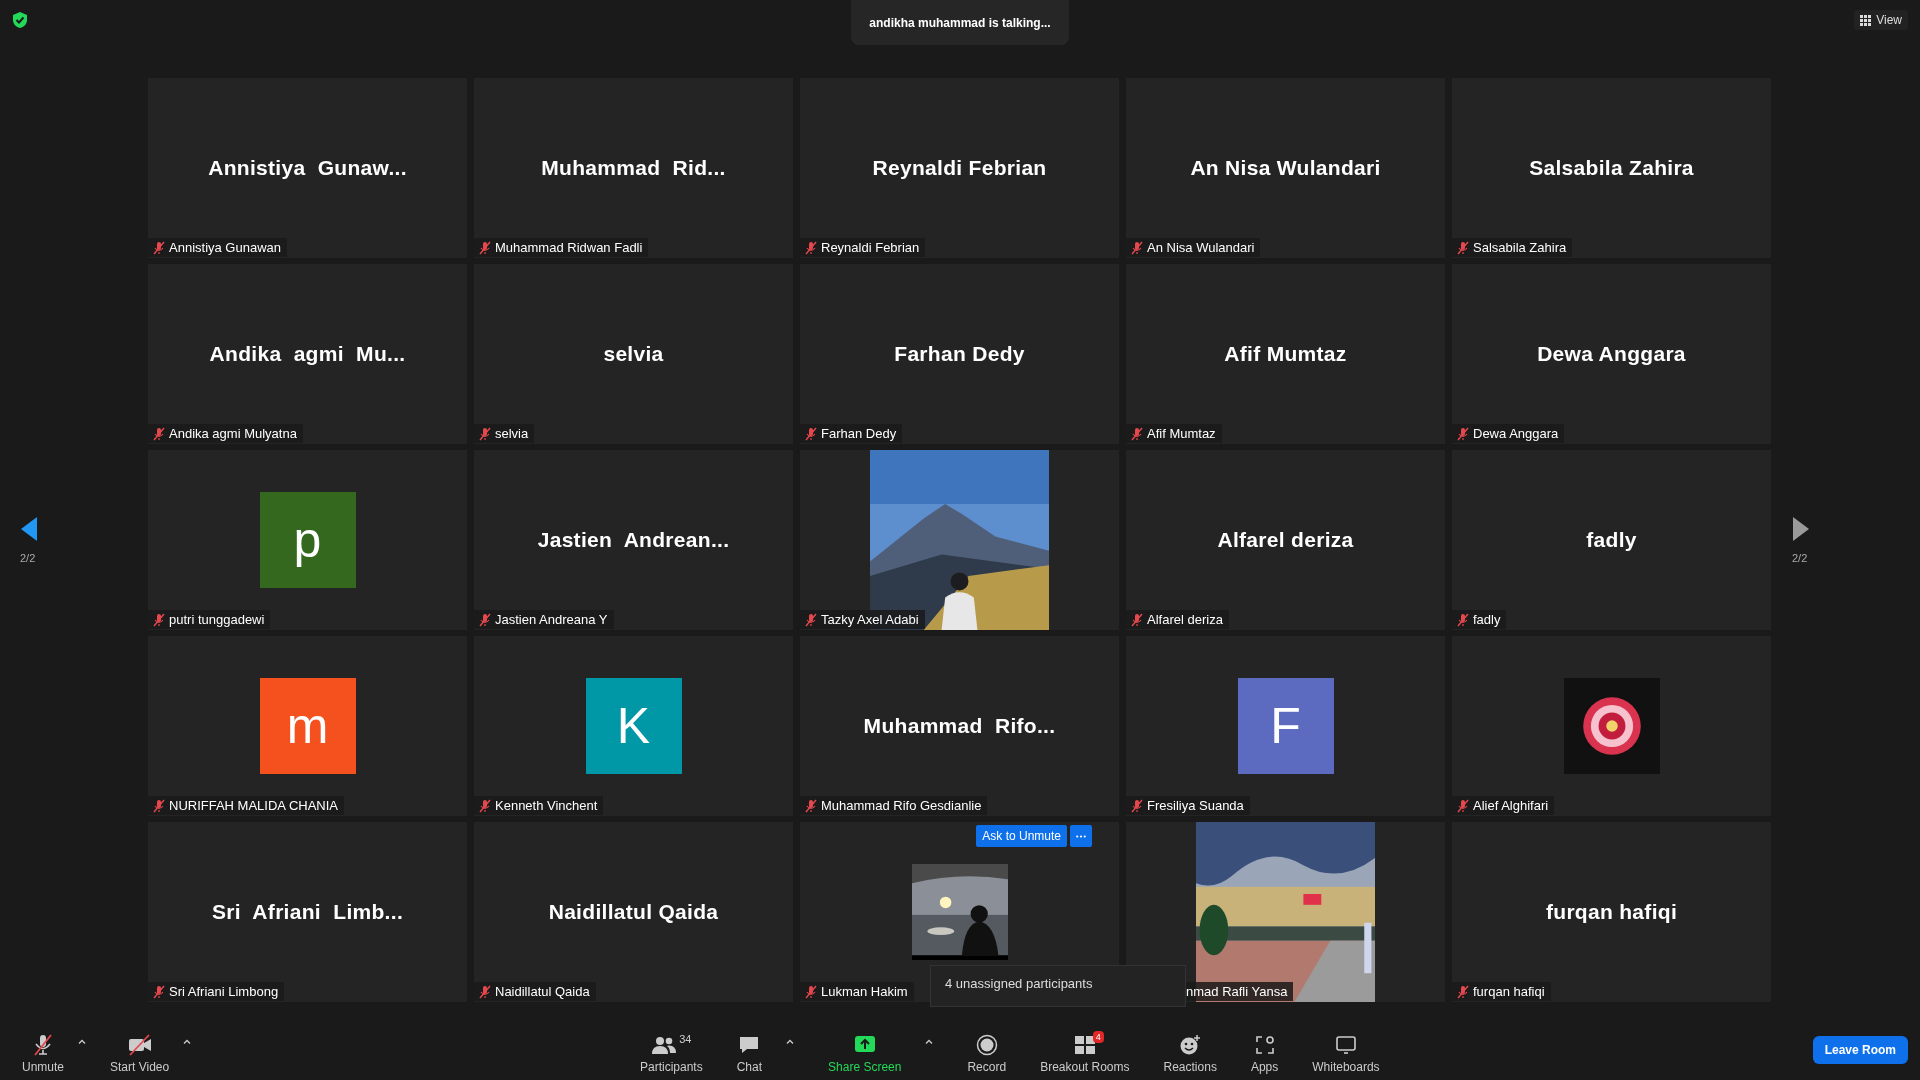 The height and width of the screenshot is (1080, 1920). I want to click on avatar-letter: m, so click(307, 726).